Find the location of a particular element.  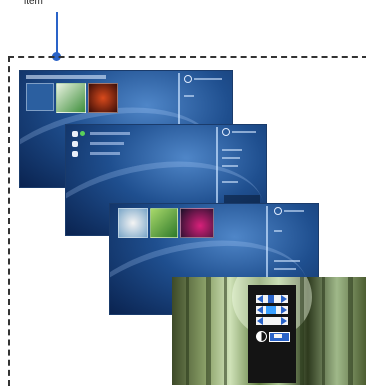

osd-setting-icon is located at coordinates (271, 299).